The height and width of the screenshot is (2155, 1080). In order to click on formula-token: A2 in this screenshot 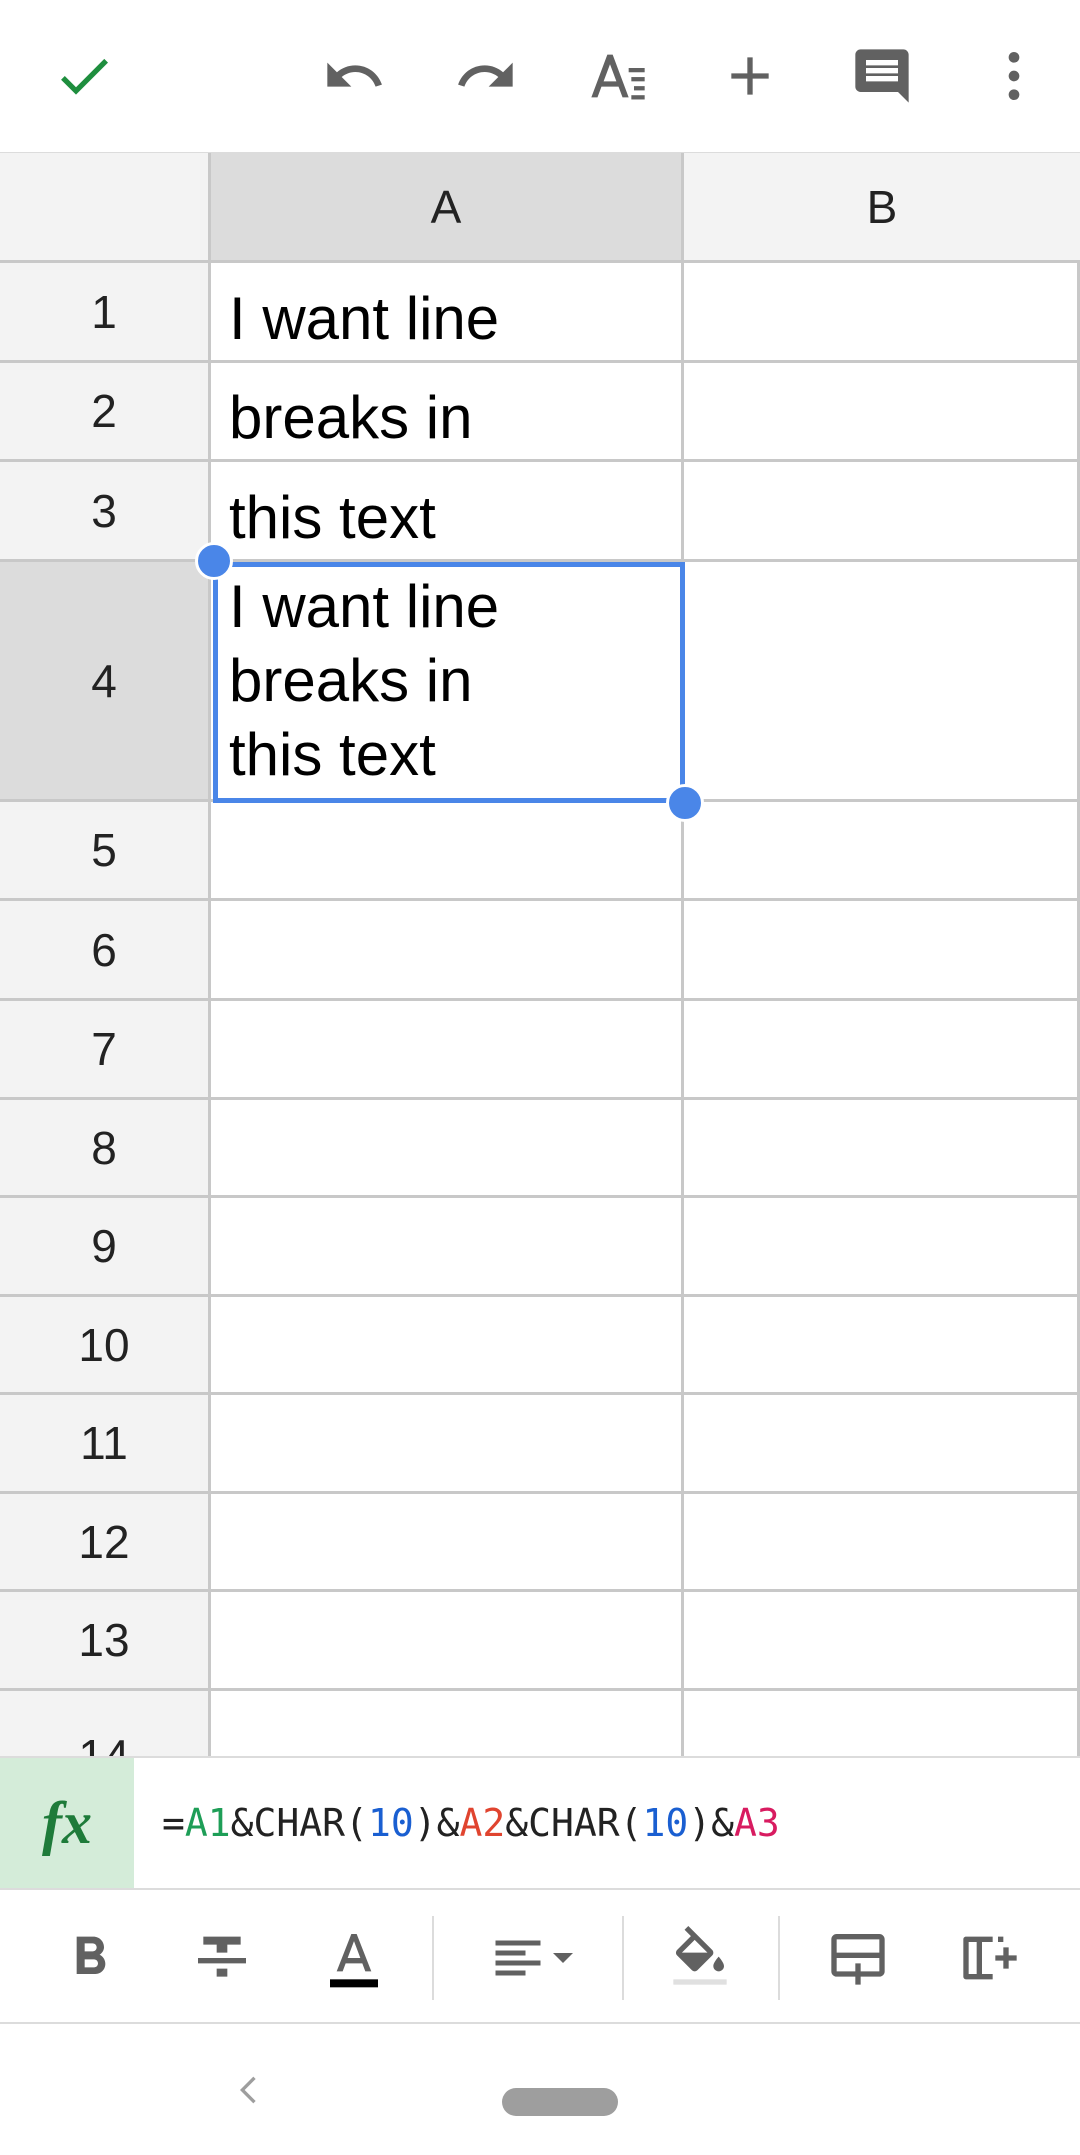, I will do `click(482, 1823)`.